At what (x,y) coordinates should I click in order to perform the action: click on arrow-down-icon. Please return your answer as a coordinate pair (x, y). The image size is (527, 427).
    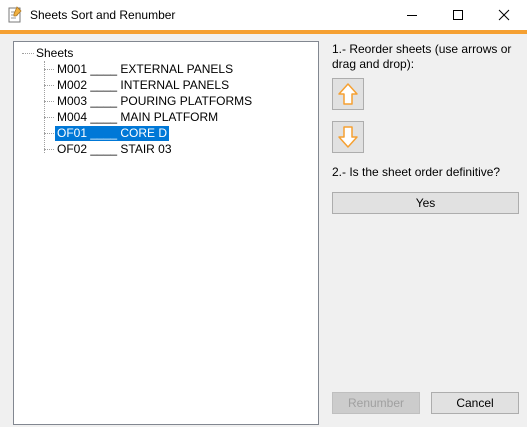
    Looking at the image, I should click on (348, 137).